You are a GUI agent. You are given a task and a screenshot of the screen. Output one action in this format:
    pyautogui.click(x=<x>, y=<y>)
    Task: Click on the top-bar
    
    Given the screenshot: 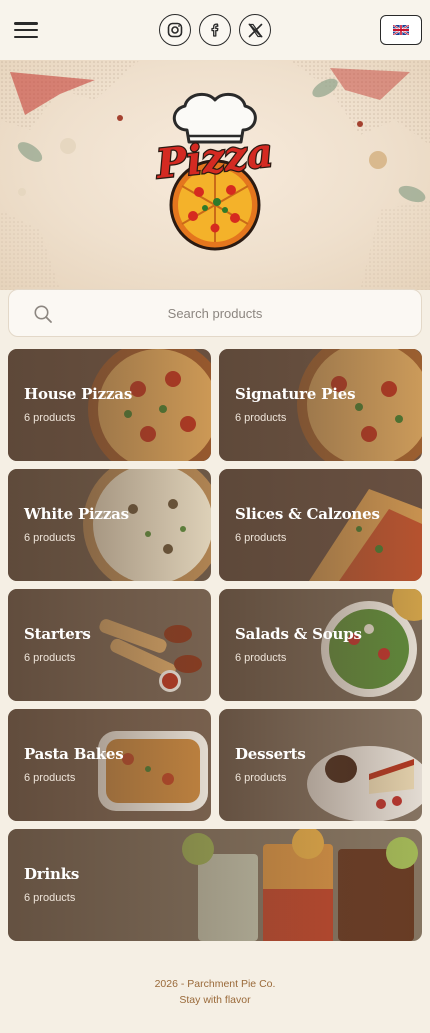 What is the action you would take?
    pyautogui.click(x=215, y=30)
    